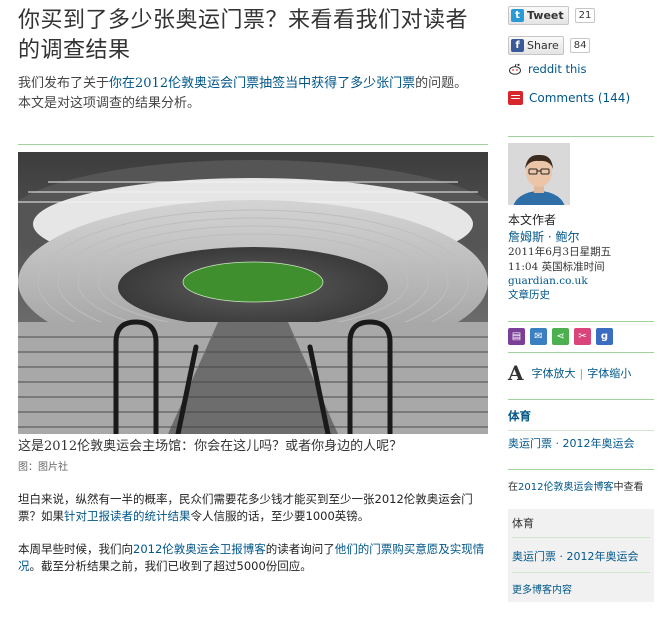 Image resolution: width=660 pixels, height=626 pixels. Describe the element at coordinates (538, 336) in the screenshot. I see `email-icon: ✉` at that location.